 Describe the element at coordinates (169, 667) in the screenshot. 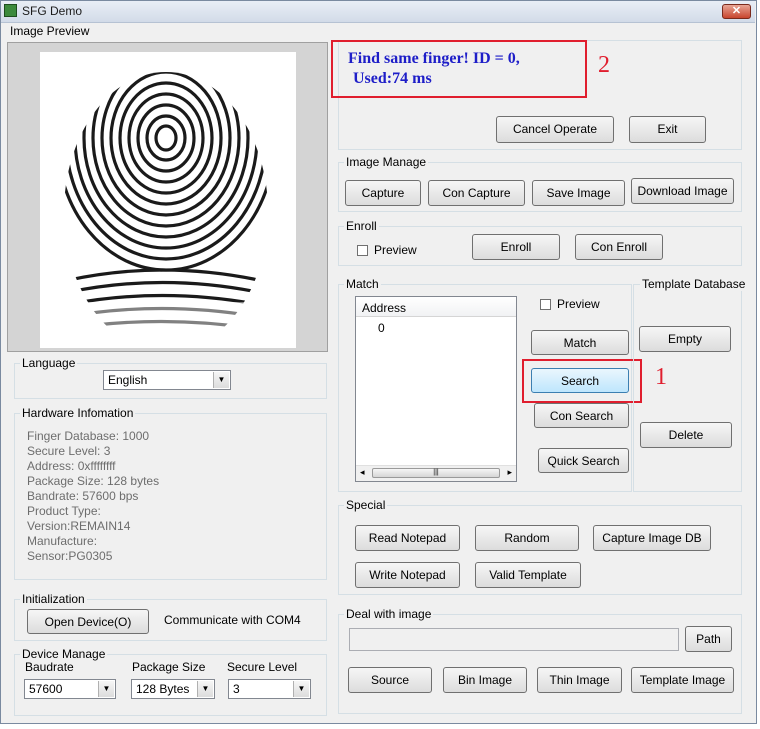

I see `package-size-label: Package Size` at that location.